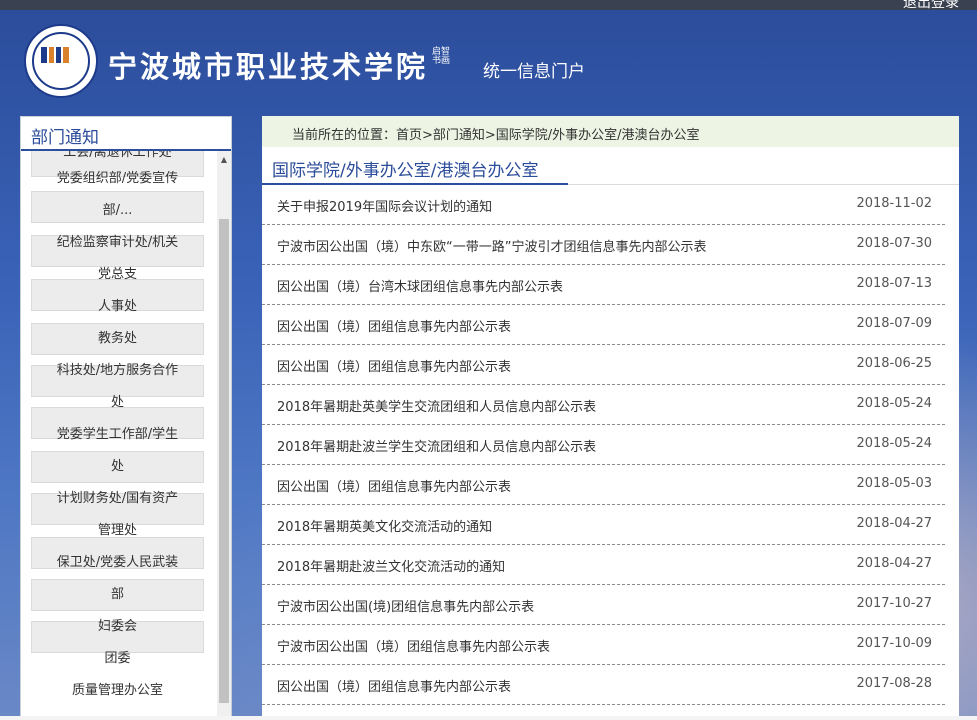 The width and height of the screenshot is (977, 720). Describe the element at coordinates (894, 283) in the screenshot. I see `news-date: 2018-07-13` at that location.